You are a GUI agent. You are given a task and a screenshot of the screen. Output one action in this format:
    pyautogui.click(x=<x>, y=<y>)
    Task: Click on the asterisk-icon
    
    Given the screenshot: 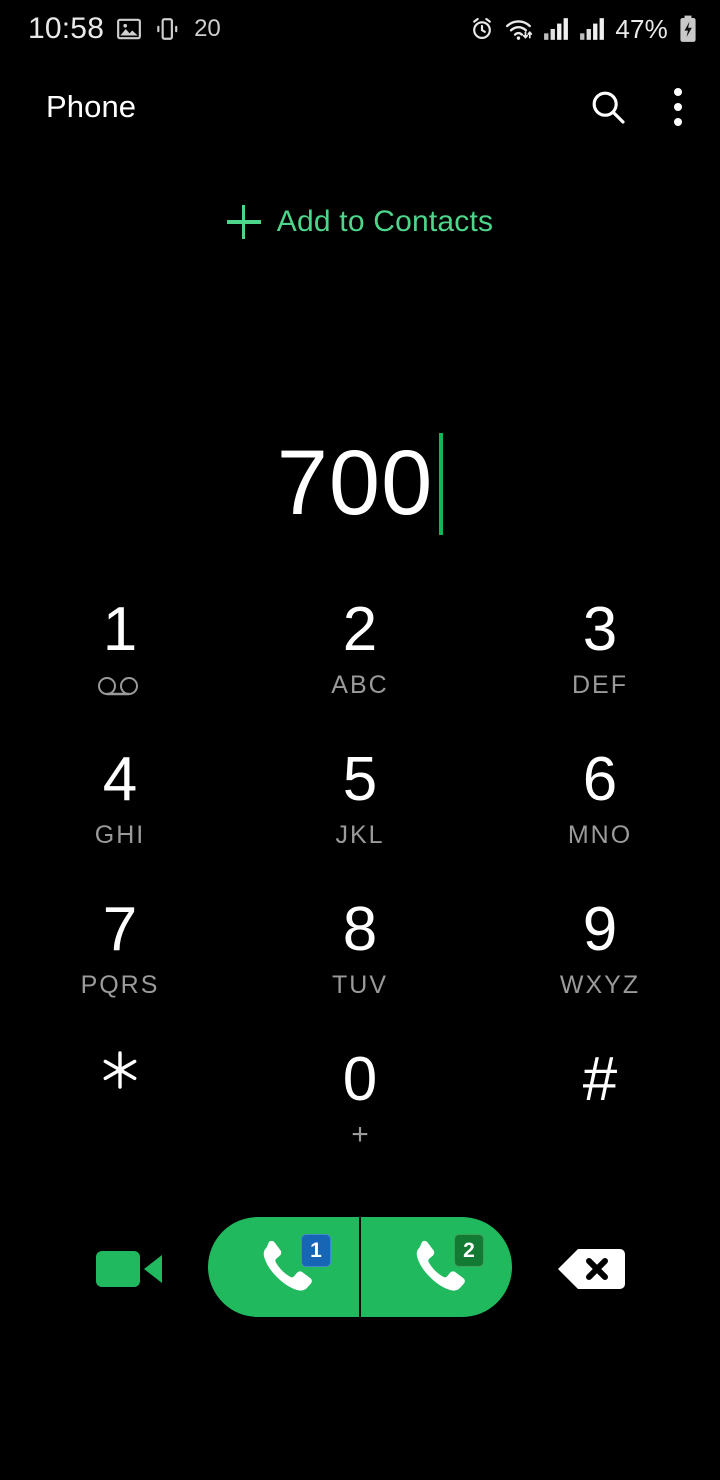 What is the action you would take?
    pyautogui.click(x=120, y=1081)
    